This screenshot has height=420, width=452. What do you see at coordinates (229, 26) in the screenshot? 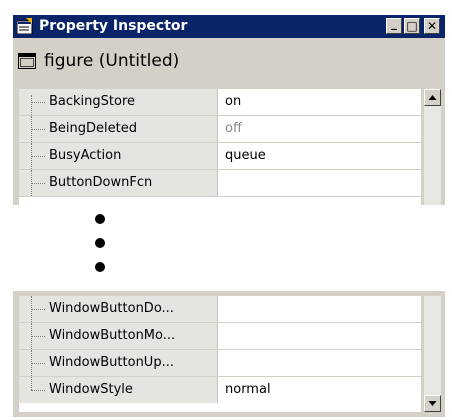
I see `title-bar: Property Inspector _ □ ✕` at bounding box center [229, 26].